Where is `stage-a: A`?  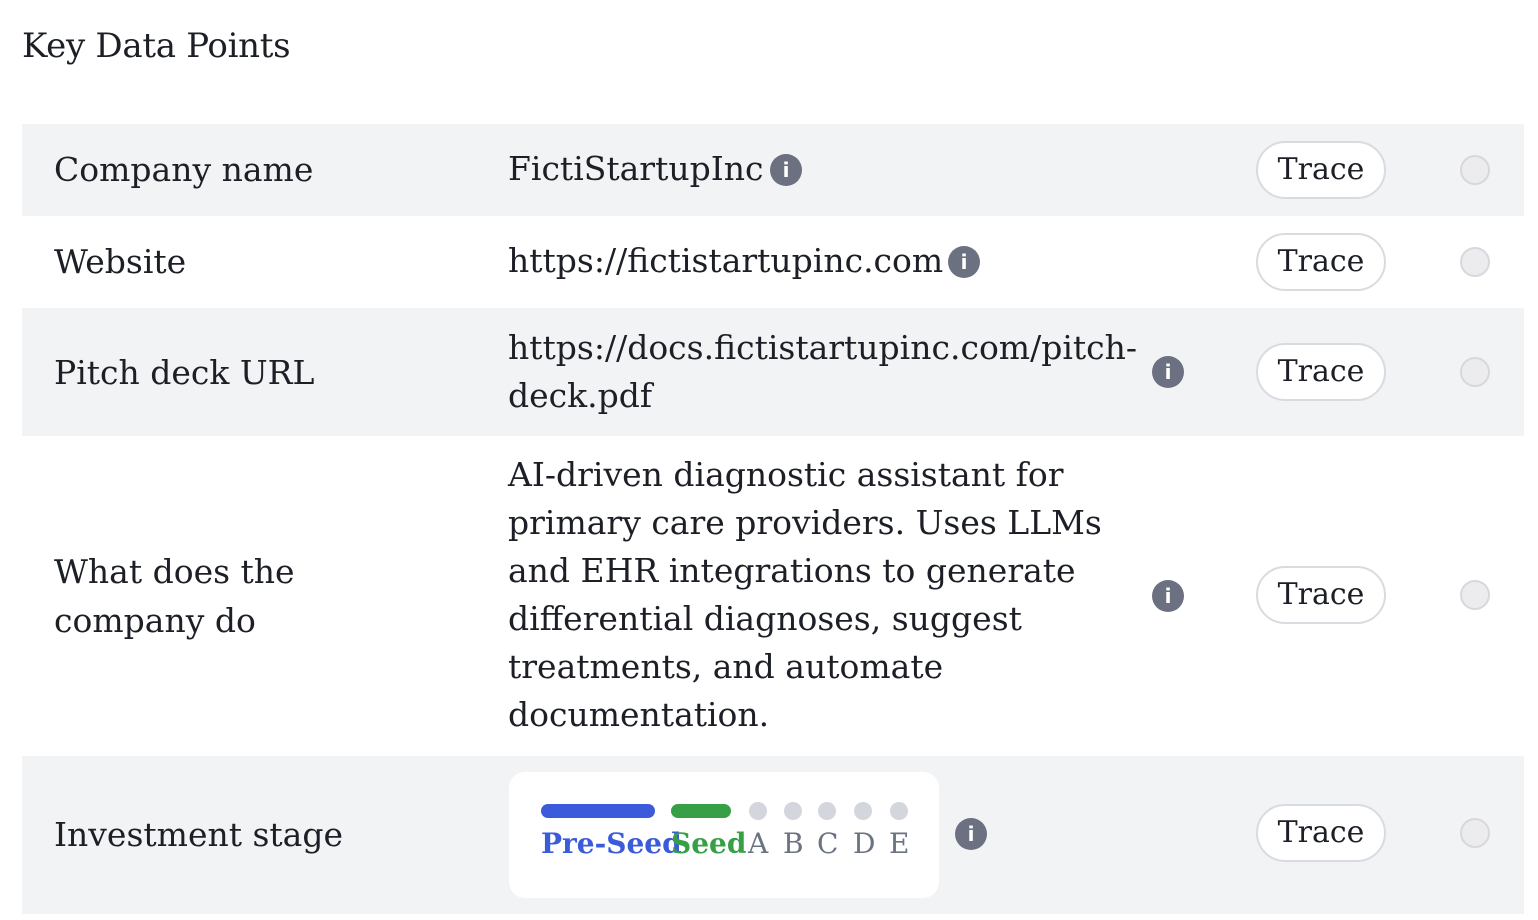 stage-a: A is located at coordinates (758, 831).